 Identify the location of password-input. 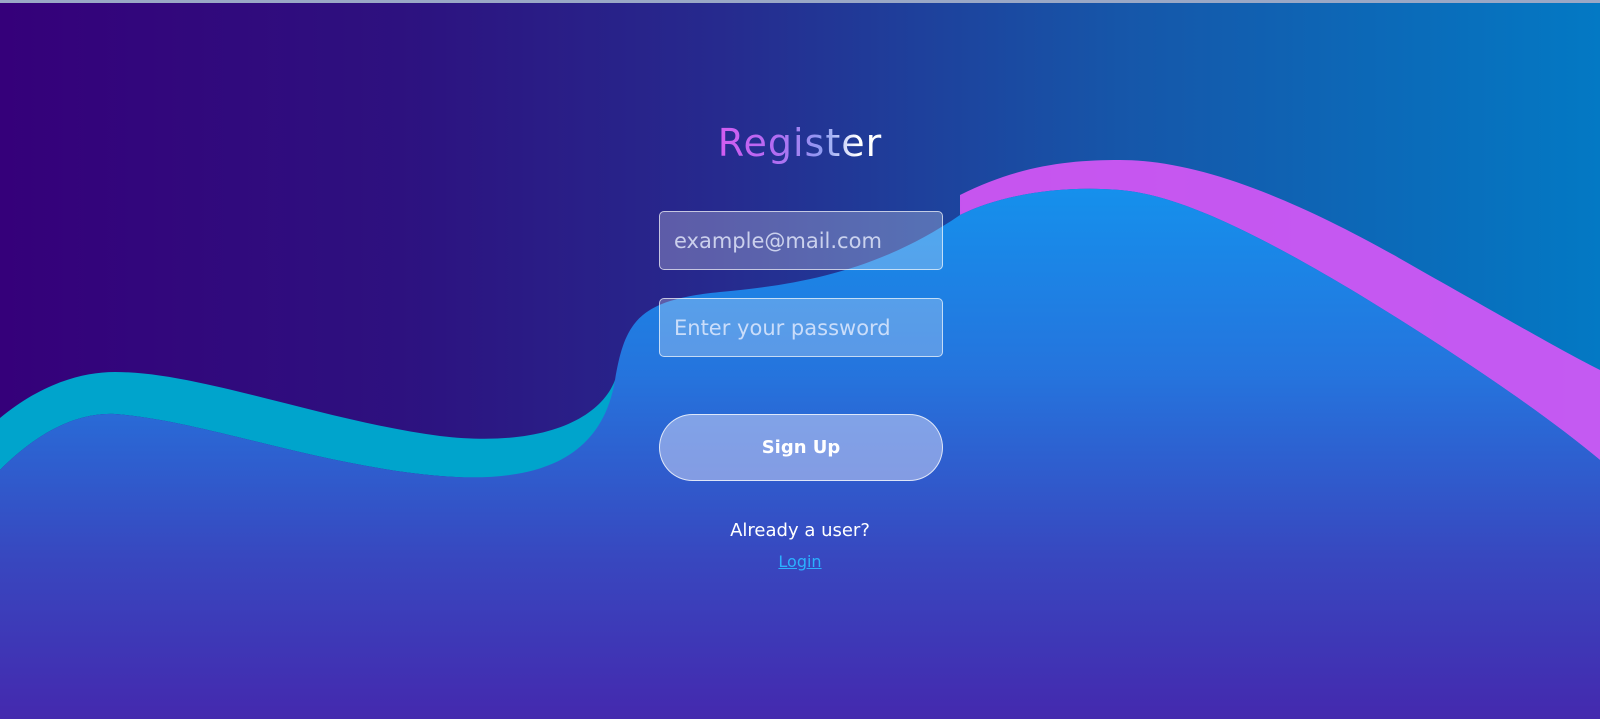
(801, 327).